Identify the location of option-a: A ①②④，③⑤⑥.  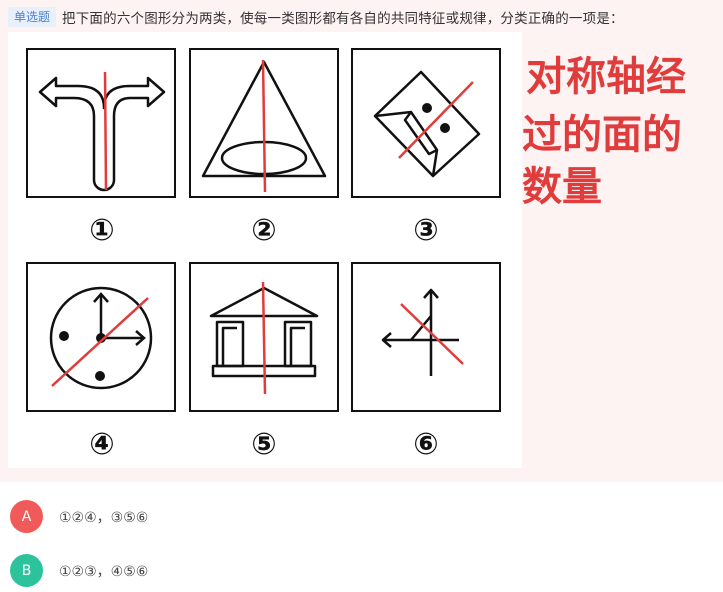
(79, 516).